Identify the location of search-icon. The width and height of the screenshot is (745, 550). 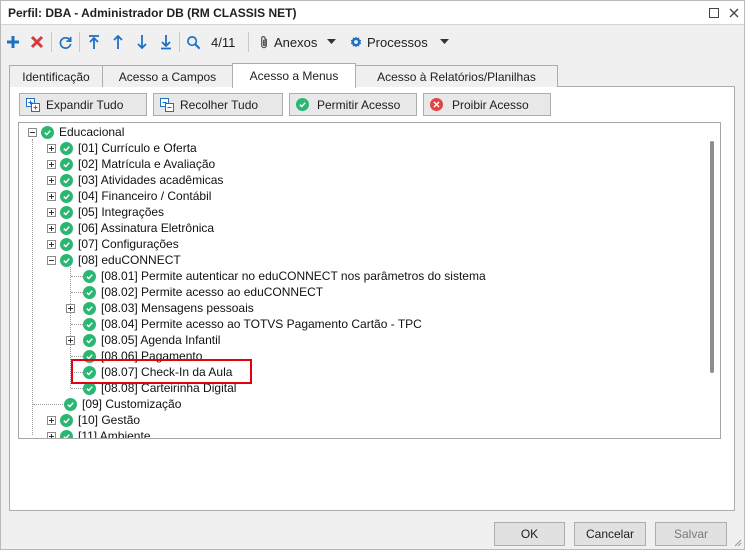
(194, 42).